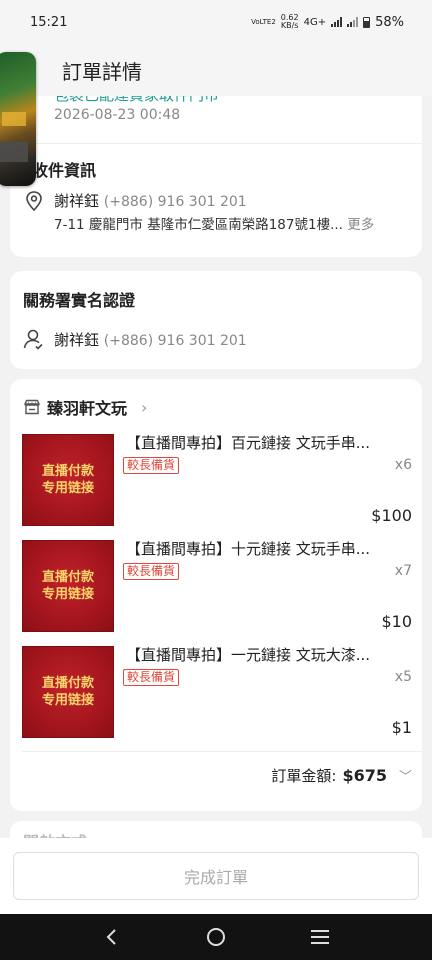  I want to click on battery-icon, so click(367, 22).